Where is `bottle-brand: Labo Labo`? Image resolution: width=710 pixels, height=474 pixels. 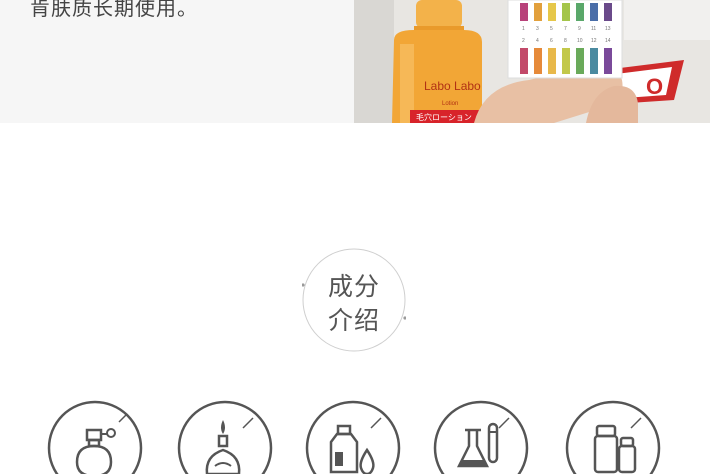 bottle-brand: Labo Labo is located at coordinates (452, 86).